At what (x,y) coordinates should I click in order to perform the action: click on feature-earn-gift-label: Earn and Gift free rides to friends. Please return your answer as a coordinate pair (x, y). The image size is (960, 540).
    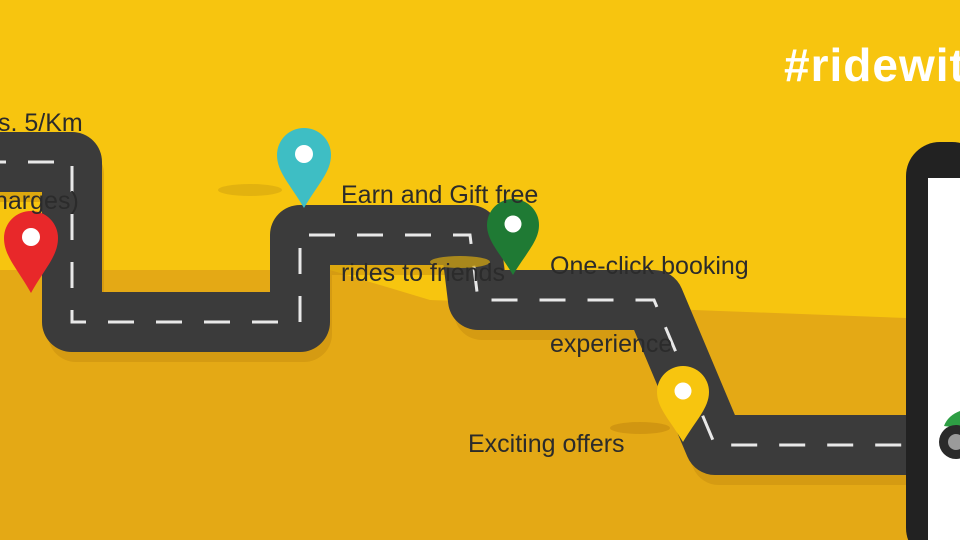
    Looking at the image, I should click on (439, 221).